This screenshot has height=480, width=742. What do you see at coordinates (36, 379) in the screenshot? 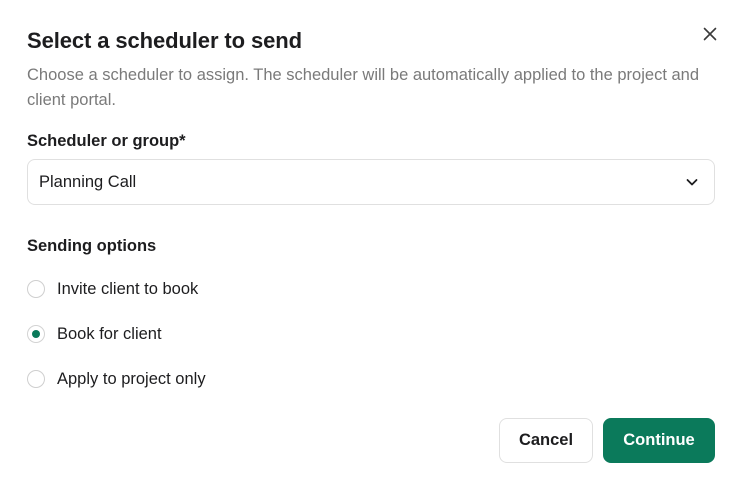
I see `radio-button-apply-to-project` at bounding box center [36, 379].